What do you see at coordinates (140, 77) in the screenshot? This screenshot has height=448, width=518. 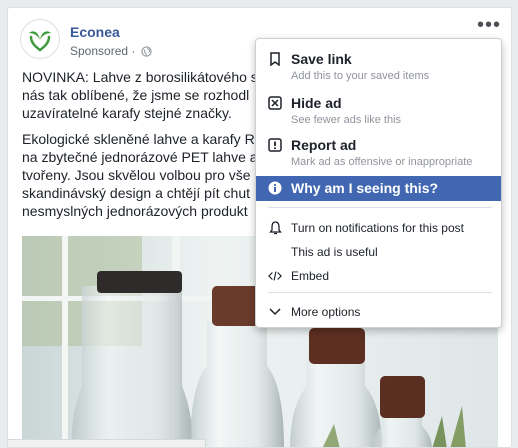 I see `text-line: NOVINKA: Lahve z borosilikátového s` at bounding box center [140, 77].